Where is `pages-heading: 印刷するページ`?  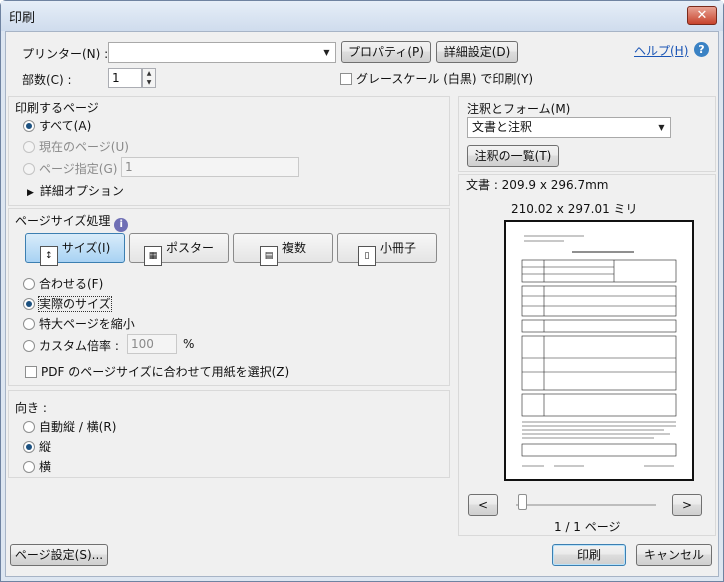
pages-heading: 印刷するページ is located at coordinates (57, 108).